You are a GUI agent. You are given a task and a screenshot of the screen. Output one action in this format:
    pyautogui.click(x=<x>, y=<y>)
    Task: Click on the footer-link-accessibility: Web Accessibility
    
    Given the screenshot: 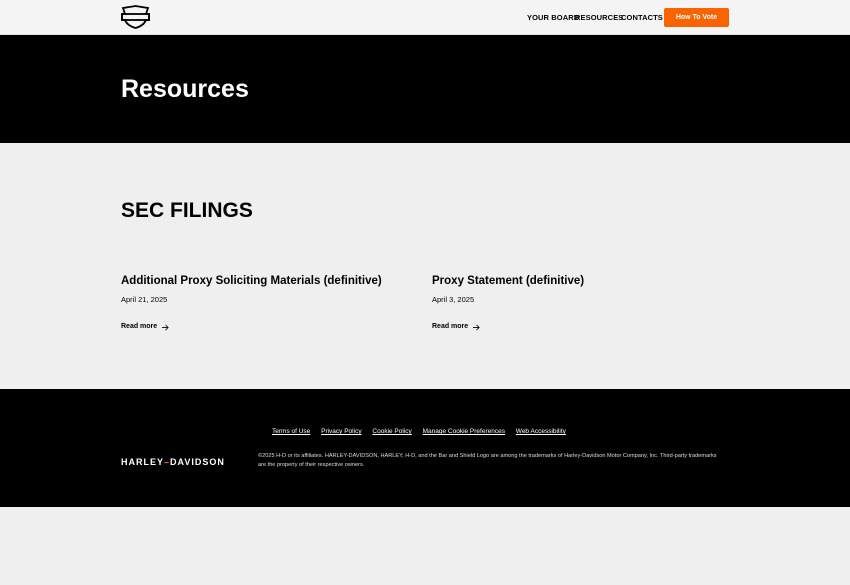 What is the action you would take?
    pyautogui.click(x=541, y=431)
    